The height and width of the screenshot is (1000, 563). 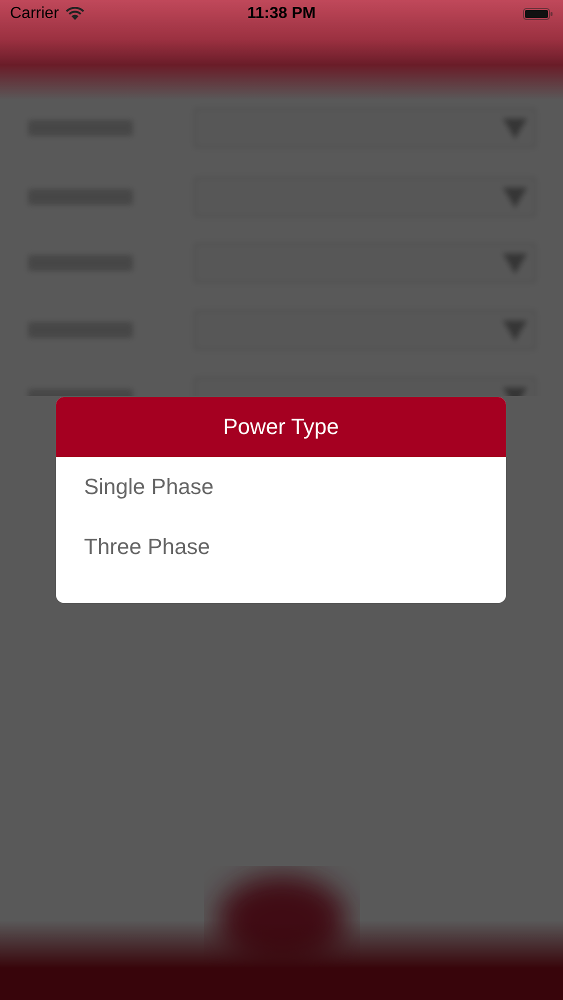 What do you see at coordinates (34, 14) in the screenshot?
I see `carrier-name: Carrier` at bounding box center [34, 14].